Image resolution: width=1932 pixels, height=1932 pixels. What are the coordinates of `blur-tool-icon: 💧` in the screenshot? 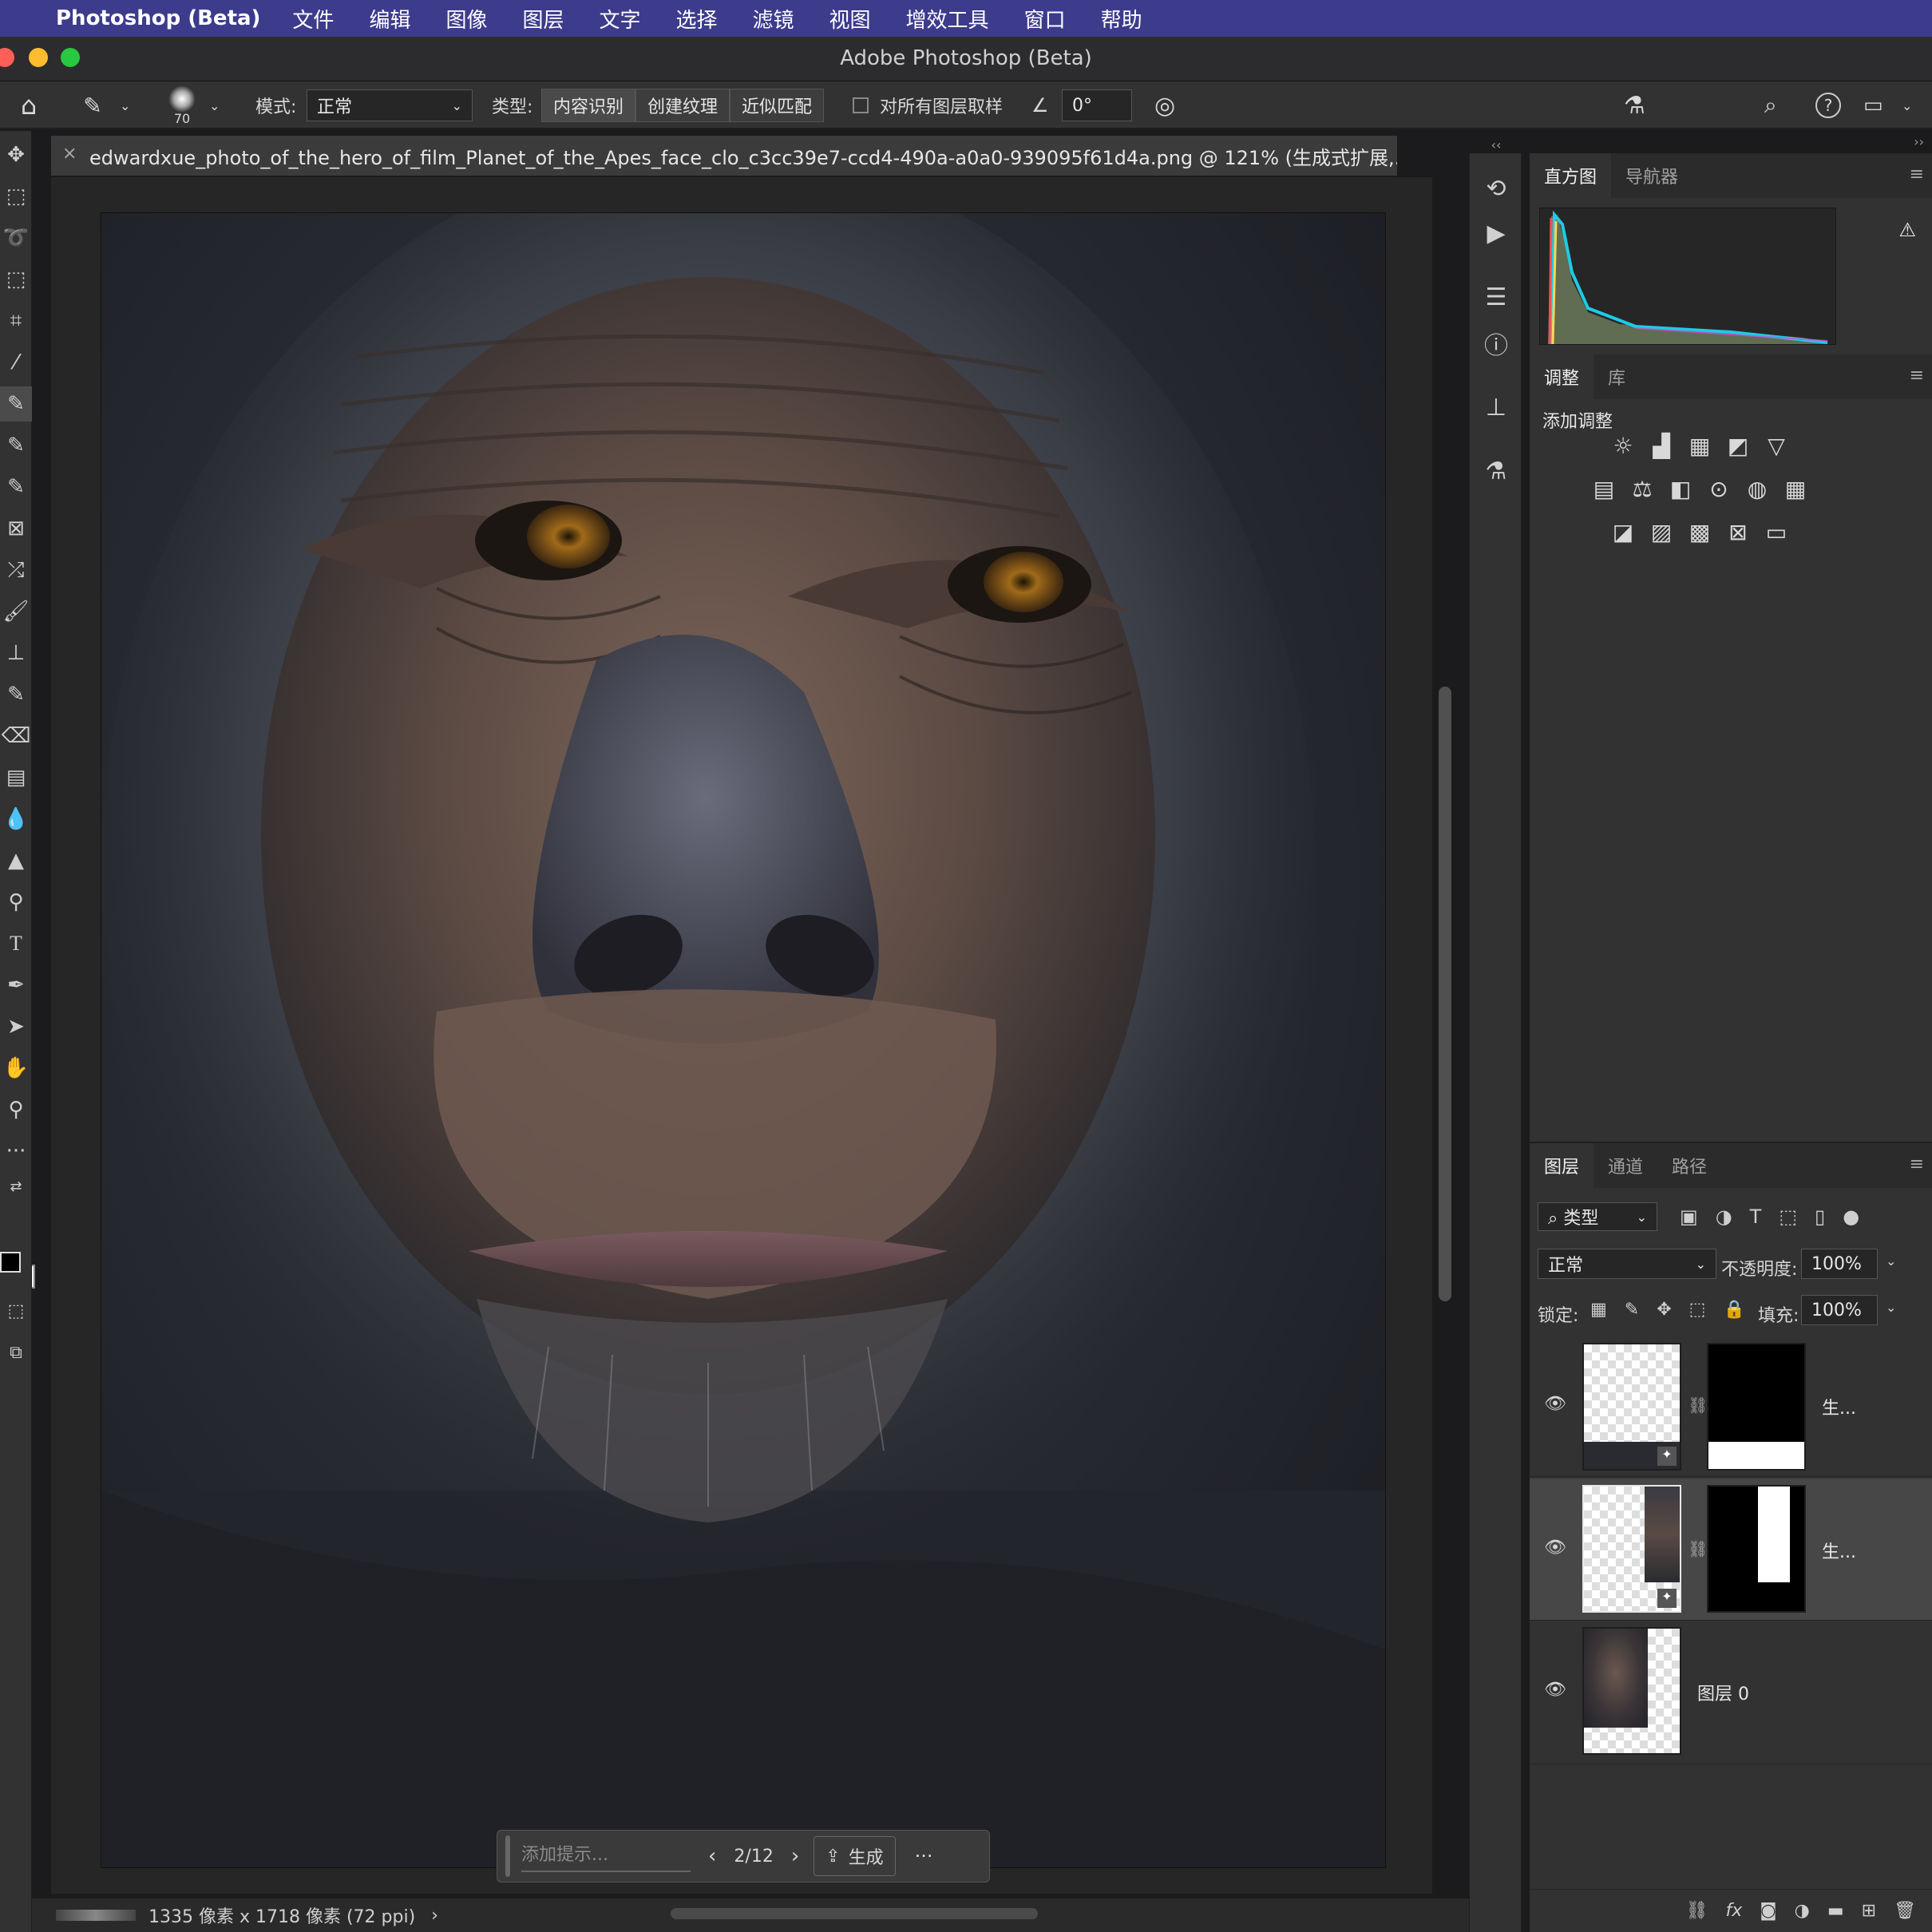 It's located at (16, 820).